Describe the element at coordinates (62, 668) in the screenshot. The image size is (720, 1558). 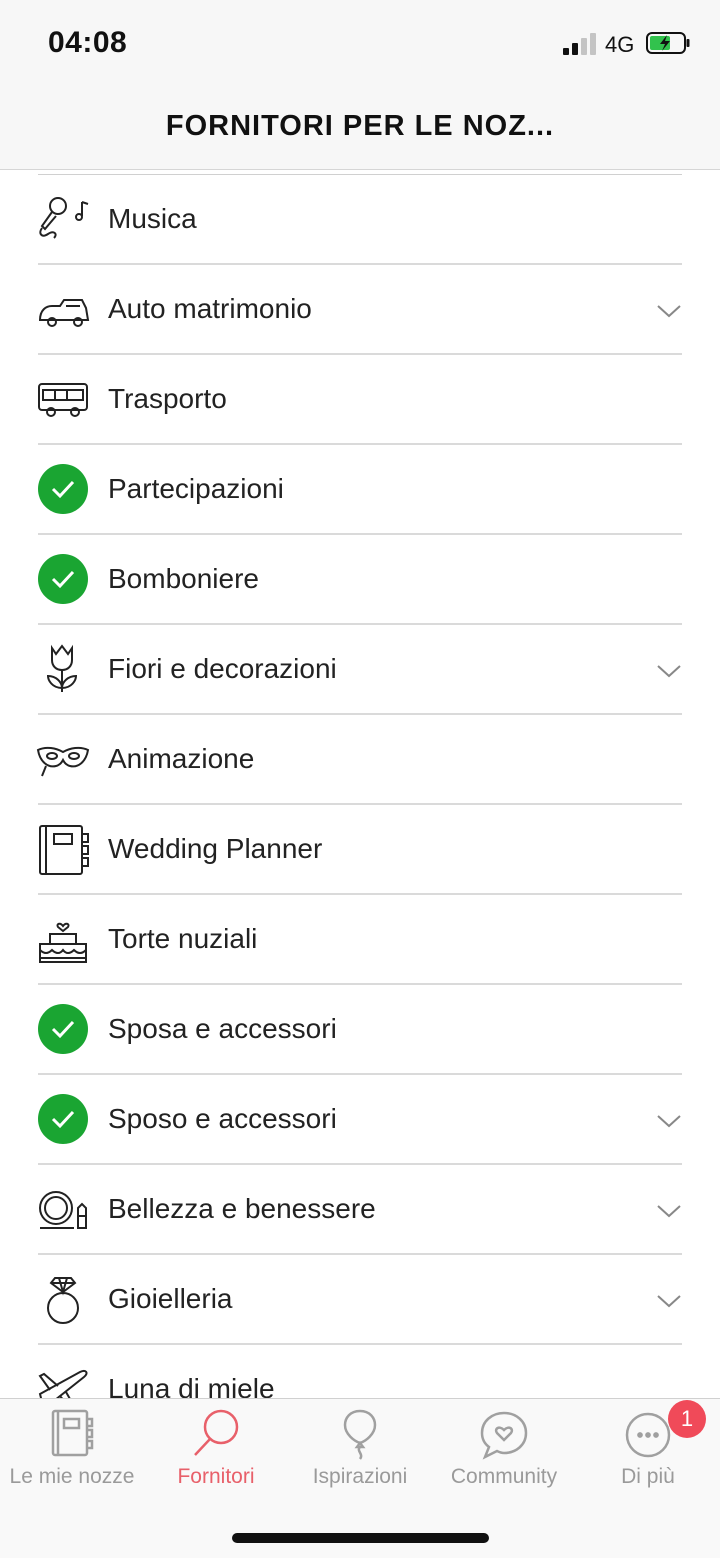
I see `tulip-icon` at that location.